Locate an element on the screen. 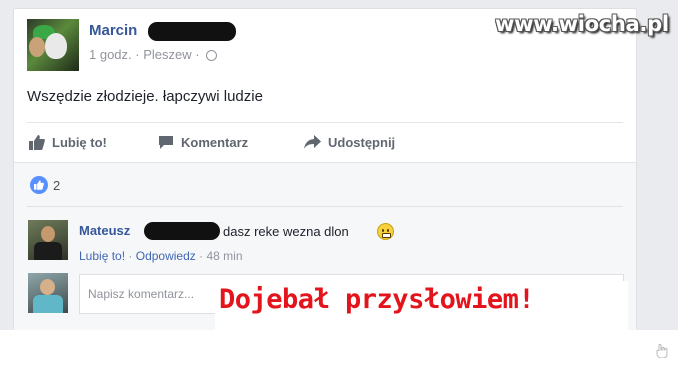  comment-button: Komentarz is located at coordinates (203, 142).